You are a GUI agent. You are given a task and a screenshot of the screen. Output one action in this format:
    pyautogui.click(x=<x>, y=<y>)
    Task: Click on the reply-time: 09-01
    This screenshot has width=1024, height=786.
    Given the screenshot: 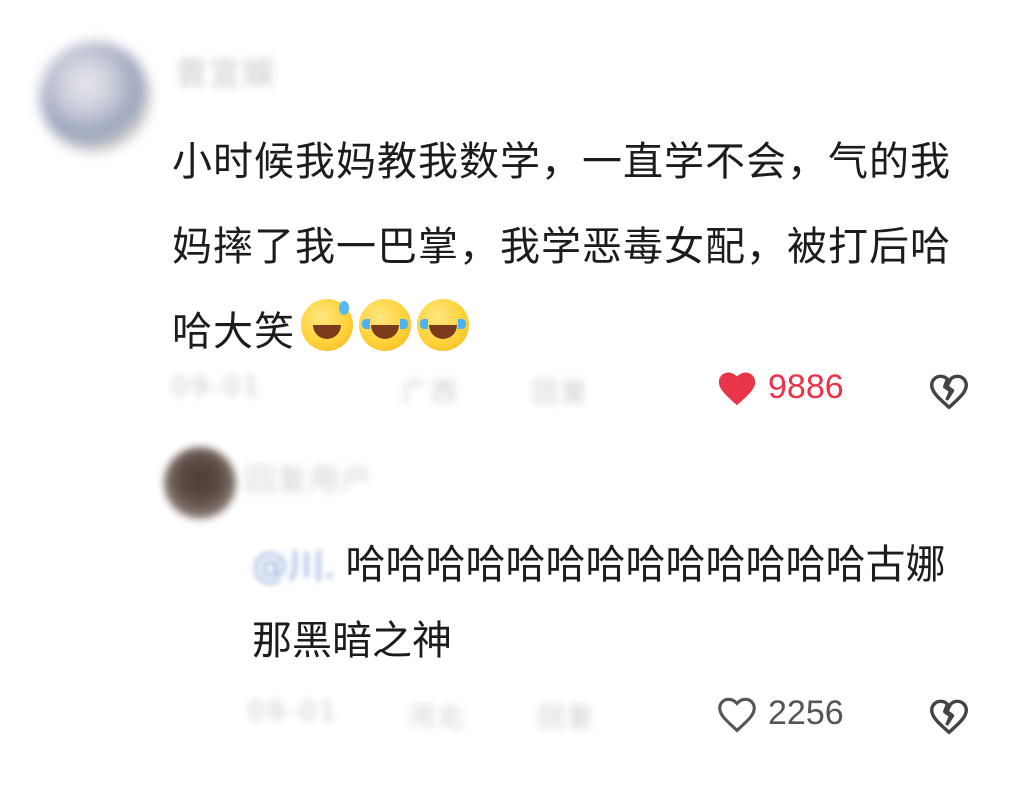 What is the action you would take?
    pyautogui.click(x=293, y=712)
    